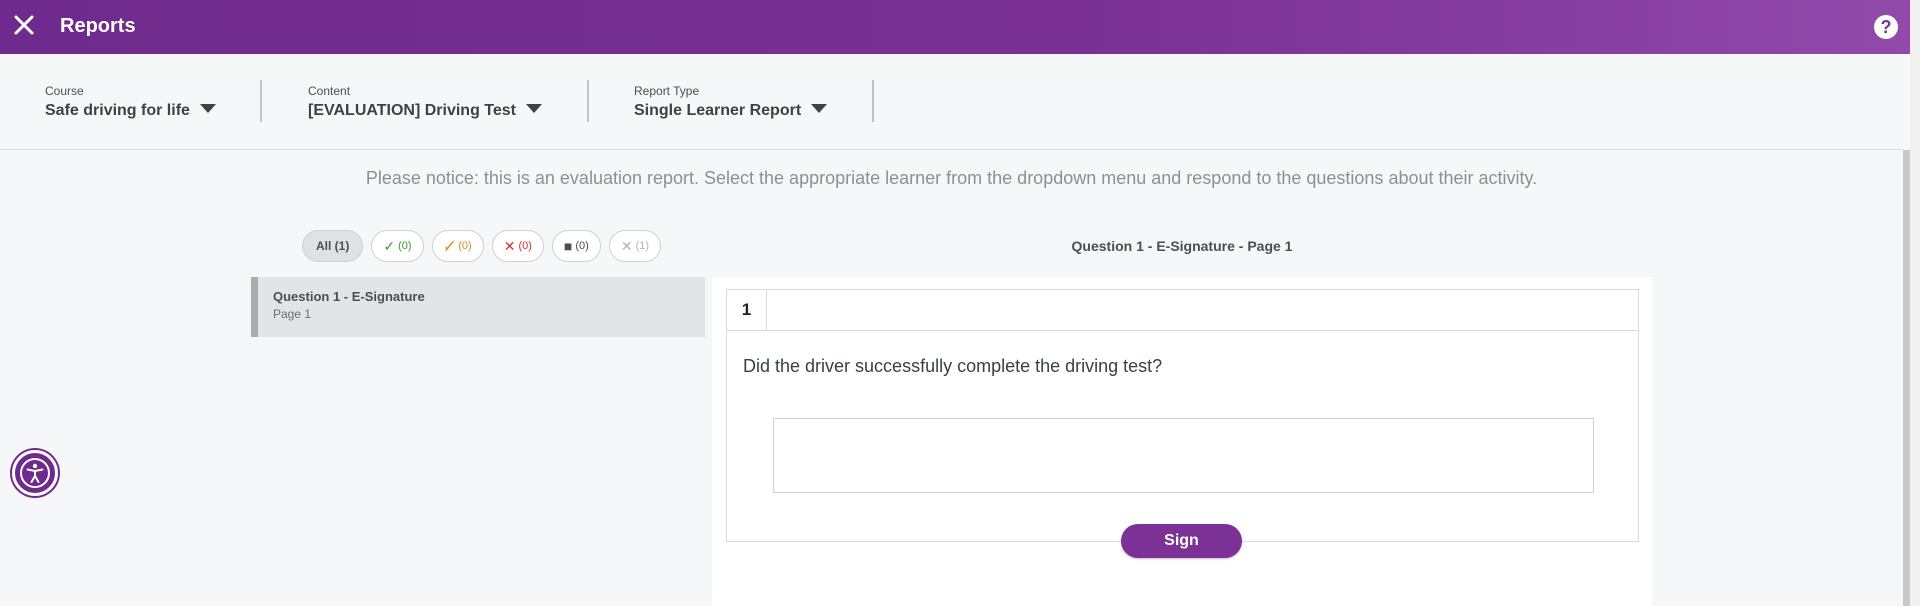 The width and height of the screenshot is (1920, 606). I want to click on chip-partial-count: (0), so click(465, 246).